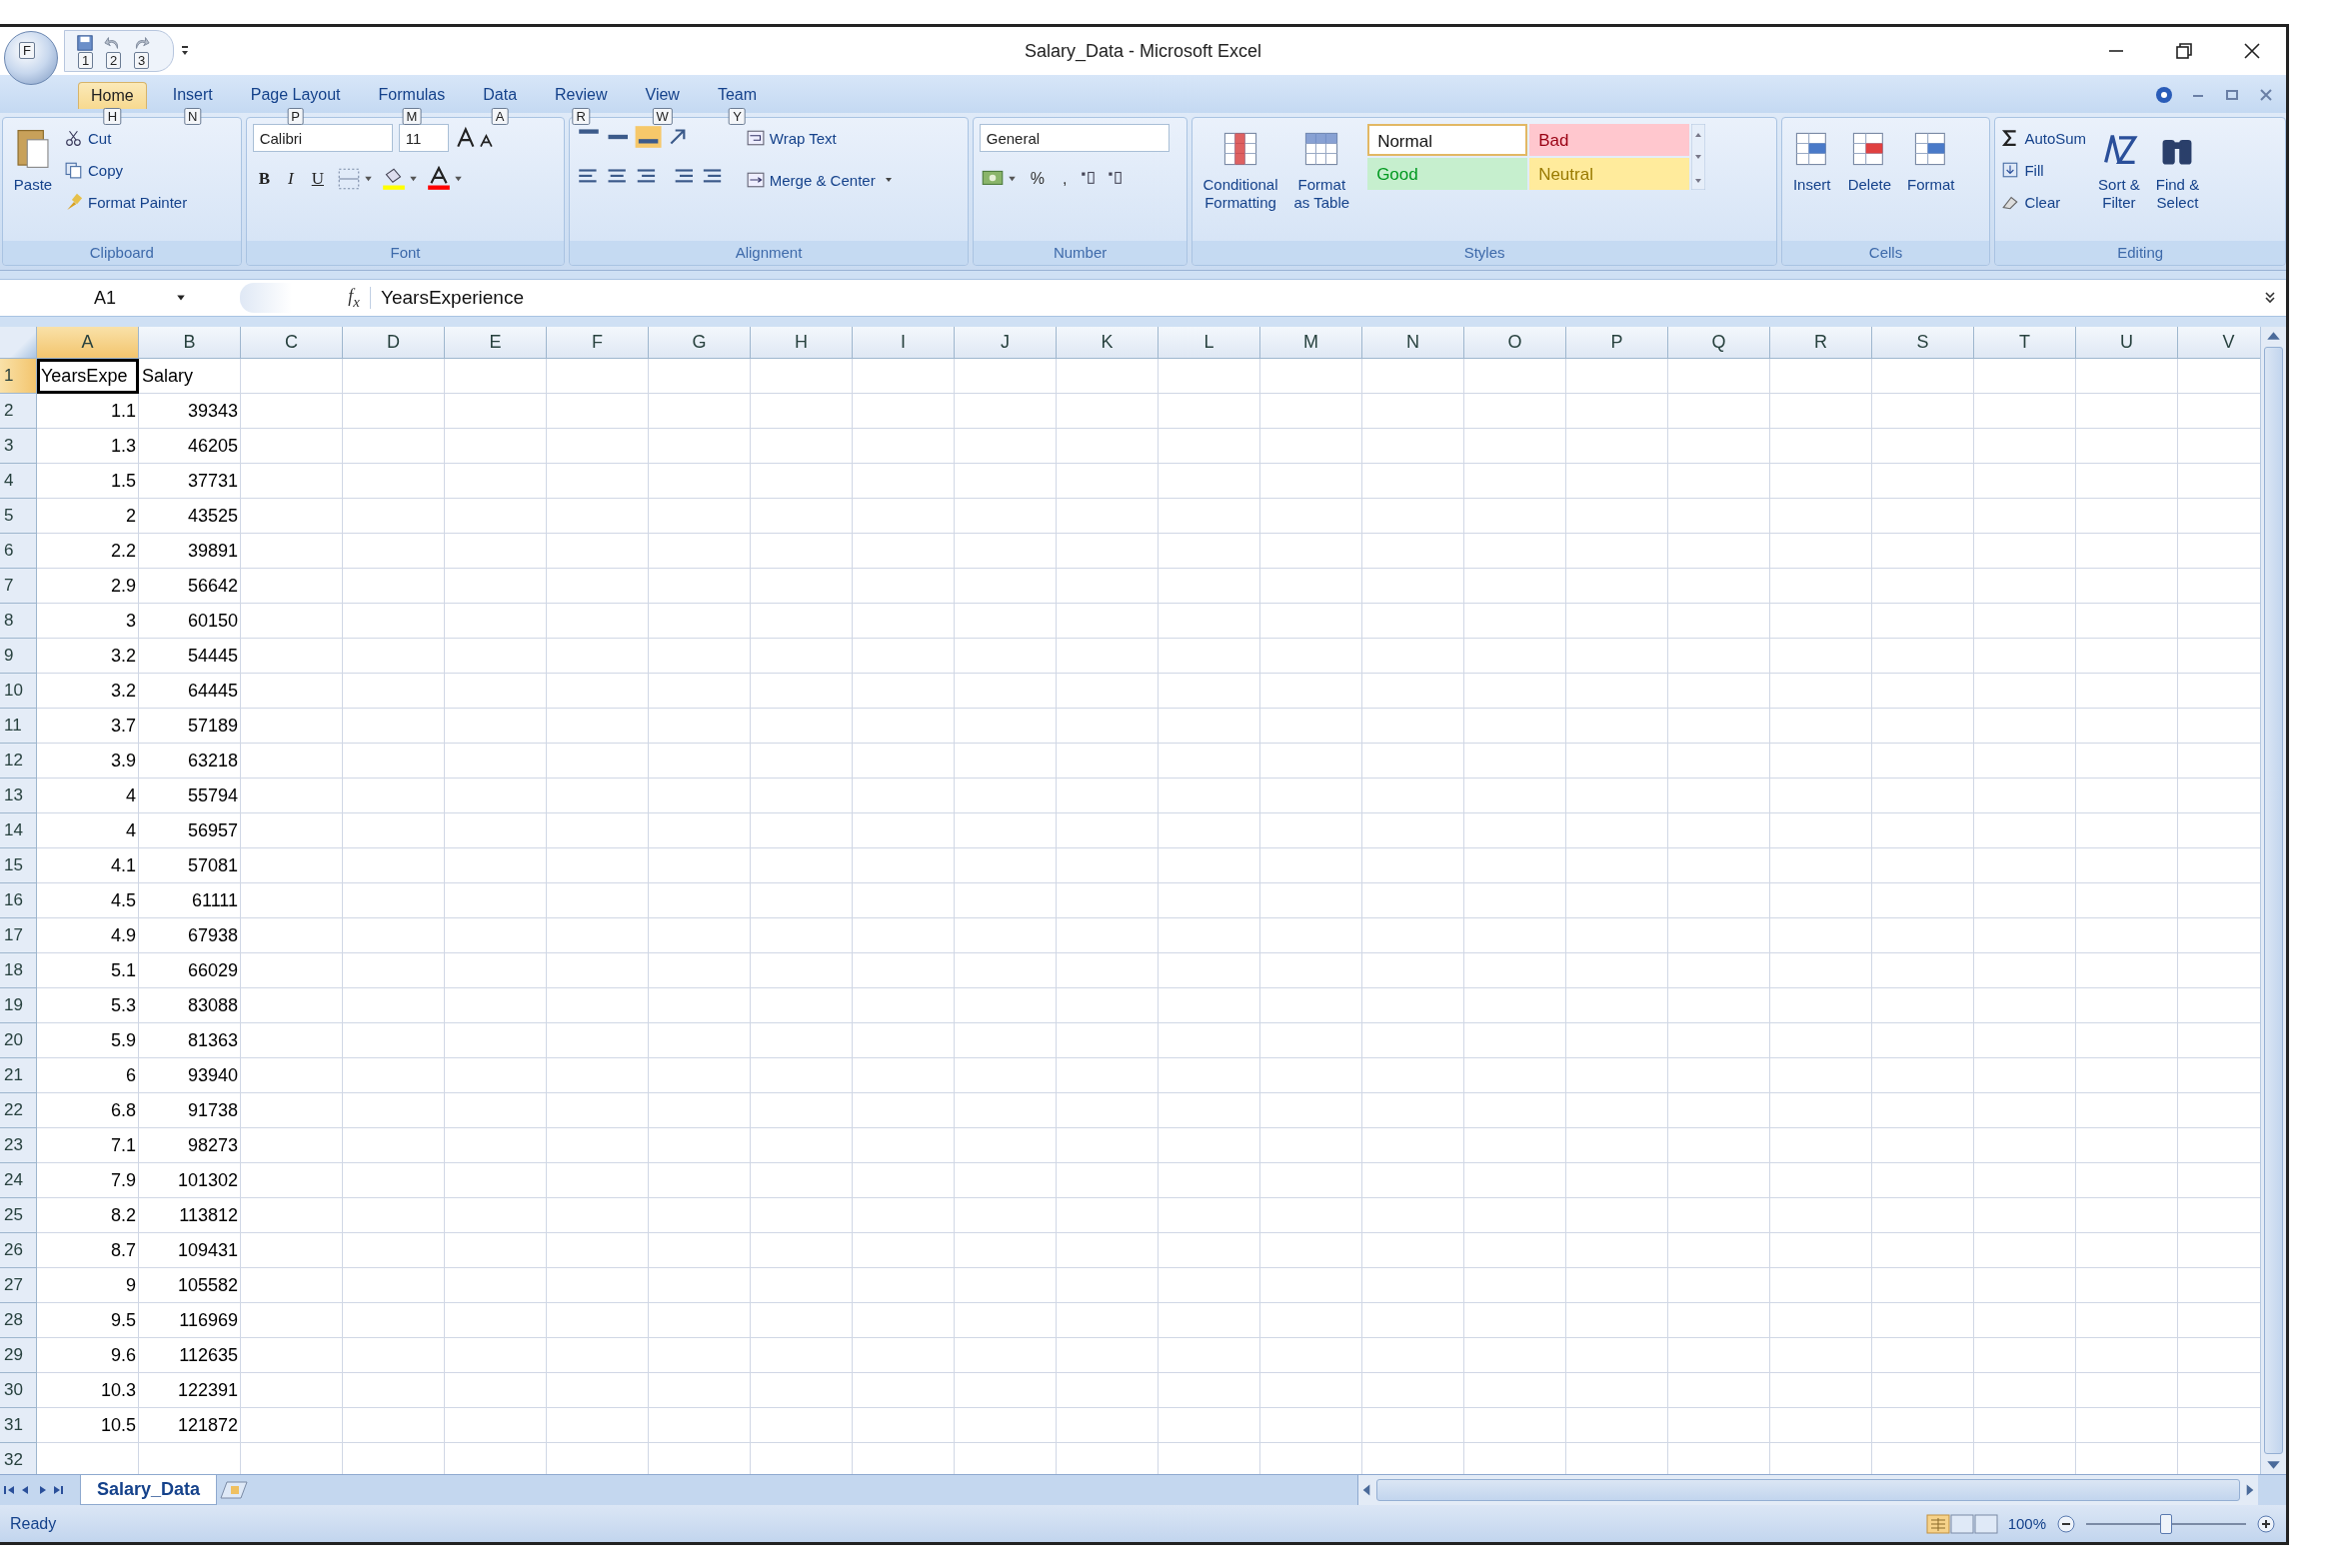  Describe the element at coordinates (88, 1040) in the screenshot. I see `table-cell: 5.9` at that location.